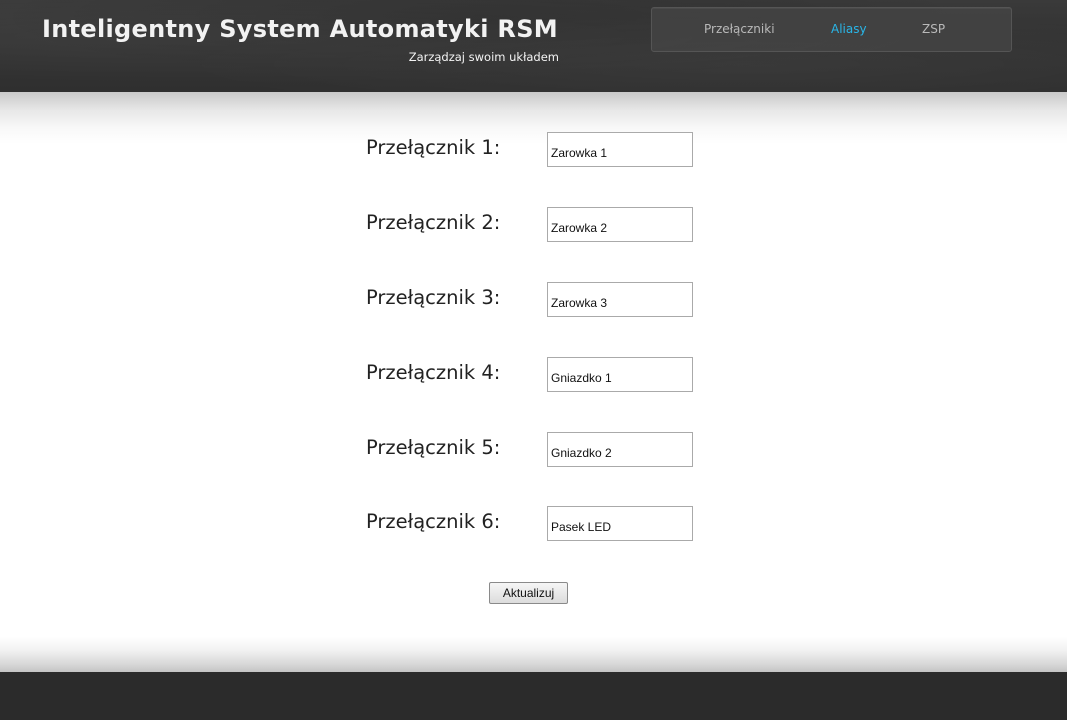 This screenshot has height=720, width=1067. Describe the element at coordinates (533, 300) in the screenshot. I see `alias-row-3: Przełącznik 3:` at that location.